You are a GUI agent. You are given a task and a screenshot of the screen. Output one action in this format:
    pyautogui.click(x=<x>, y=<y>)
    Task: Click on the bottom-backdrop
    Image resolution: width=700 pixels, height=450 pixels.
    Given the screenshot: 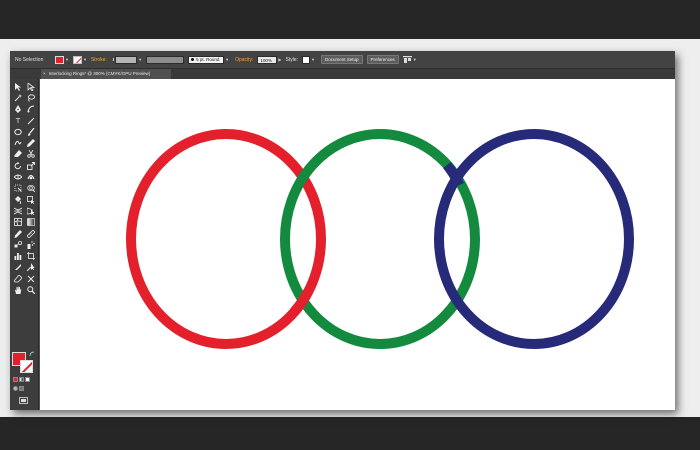 What is the action you would take?
    pyautogui.click(x=350, y=433)
    